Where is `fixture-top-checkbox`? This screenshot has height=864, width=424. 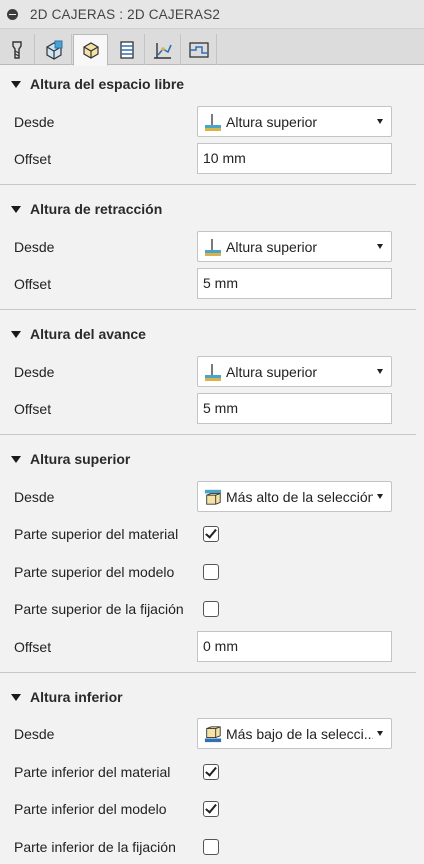 fixture-top-checkbox is located at coordinates (211, 609).